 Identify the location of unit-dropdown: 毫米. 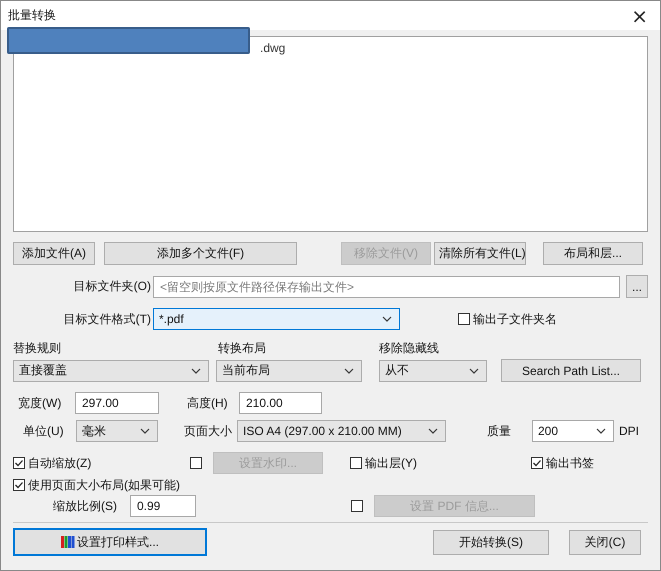
(117, 431).